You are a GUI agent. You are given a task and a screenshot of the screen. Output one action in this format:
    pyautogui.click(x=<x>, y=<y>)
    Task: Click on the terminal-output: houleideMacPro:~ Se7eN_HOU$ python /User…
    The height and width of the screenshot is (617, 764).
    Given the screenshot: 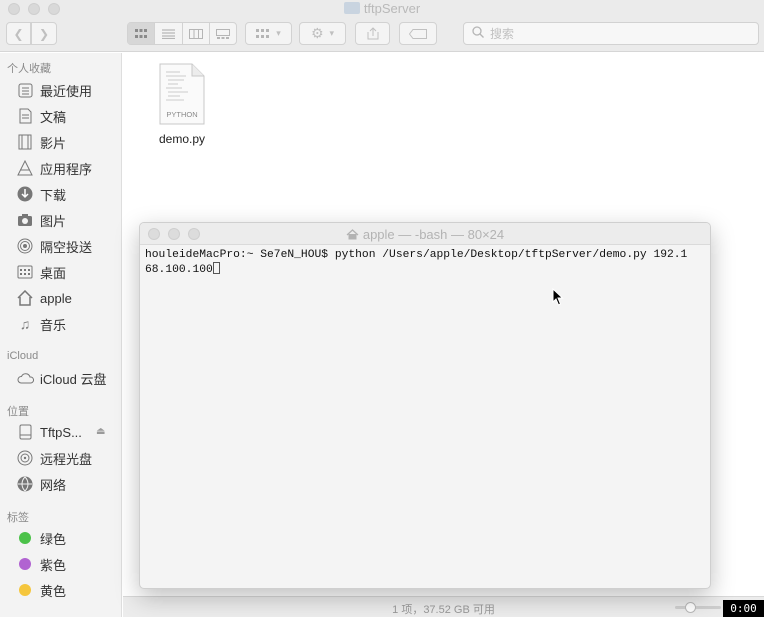 What is the action you would take?
    pyautogui.click(x=426, y=262)
    